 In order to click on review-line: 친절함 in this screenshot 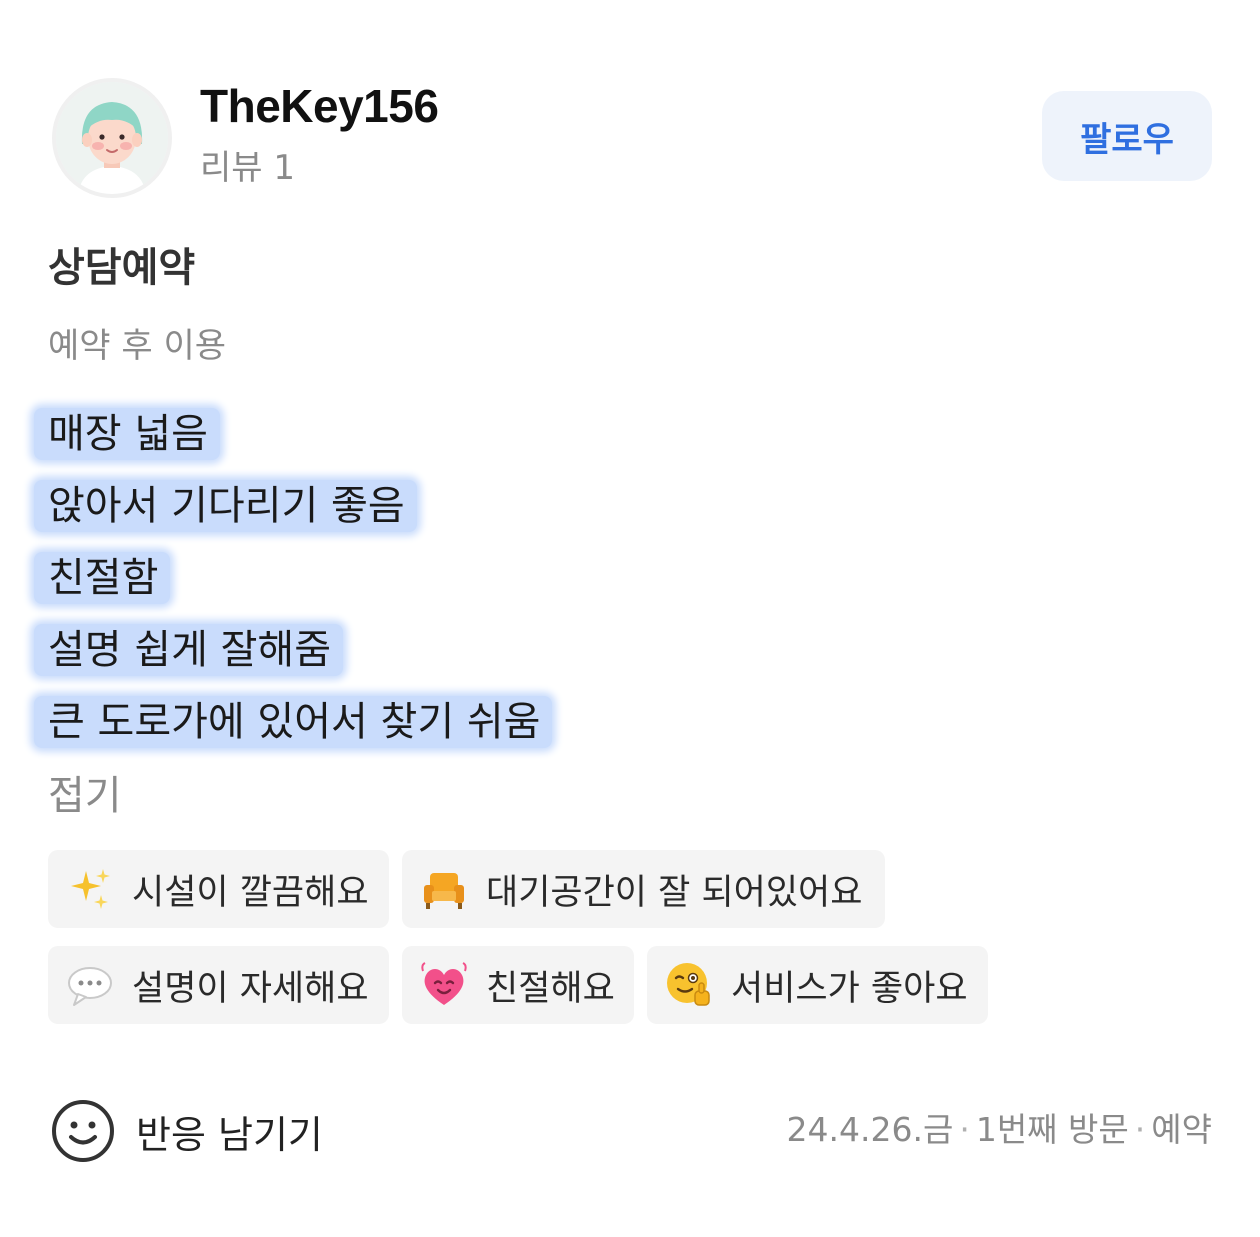, I will do `click(293, 578)`.